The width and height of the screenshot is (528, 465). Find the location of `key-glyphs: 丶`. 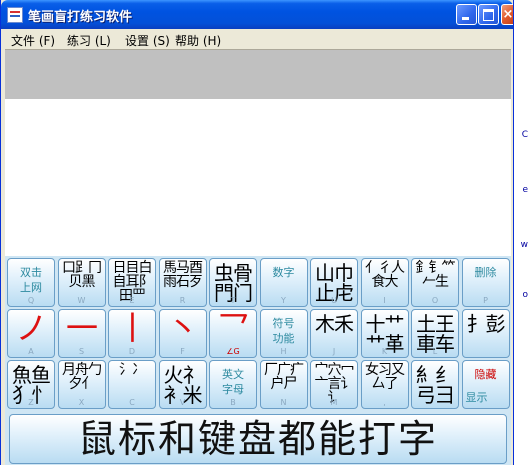

key-glyphs: 丶 is located at coordinates (182, 328).